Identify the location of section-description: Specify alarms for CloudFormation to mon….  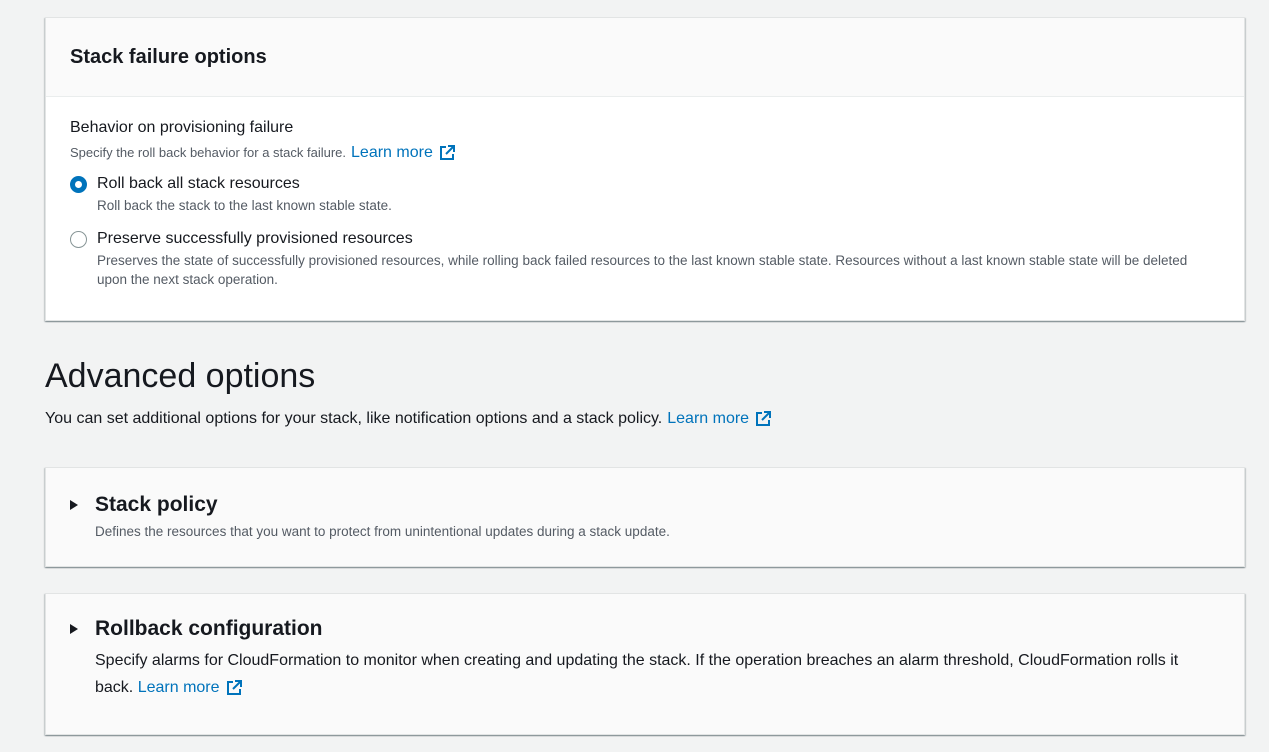
(645, 674).